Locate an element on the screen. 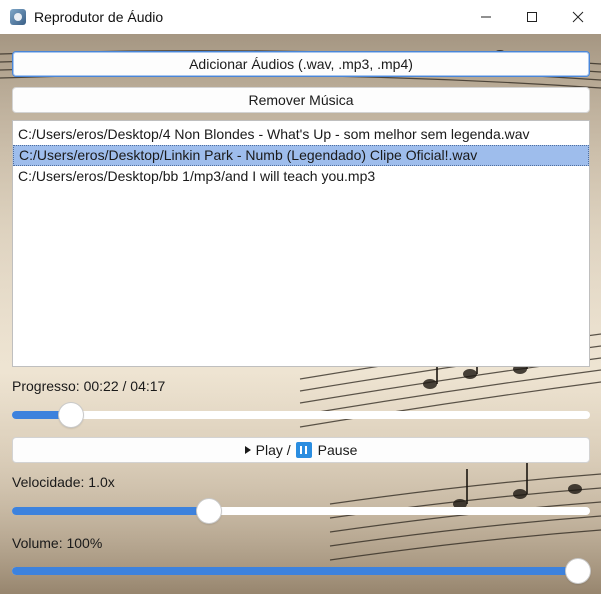  pause-icon is located at coordinates (303, 450).